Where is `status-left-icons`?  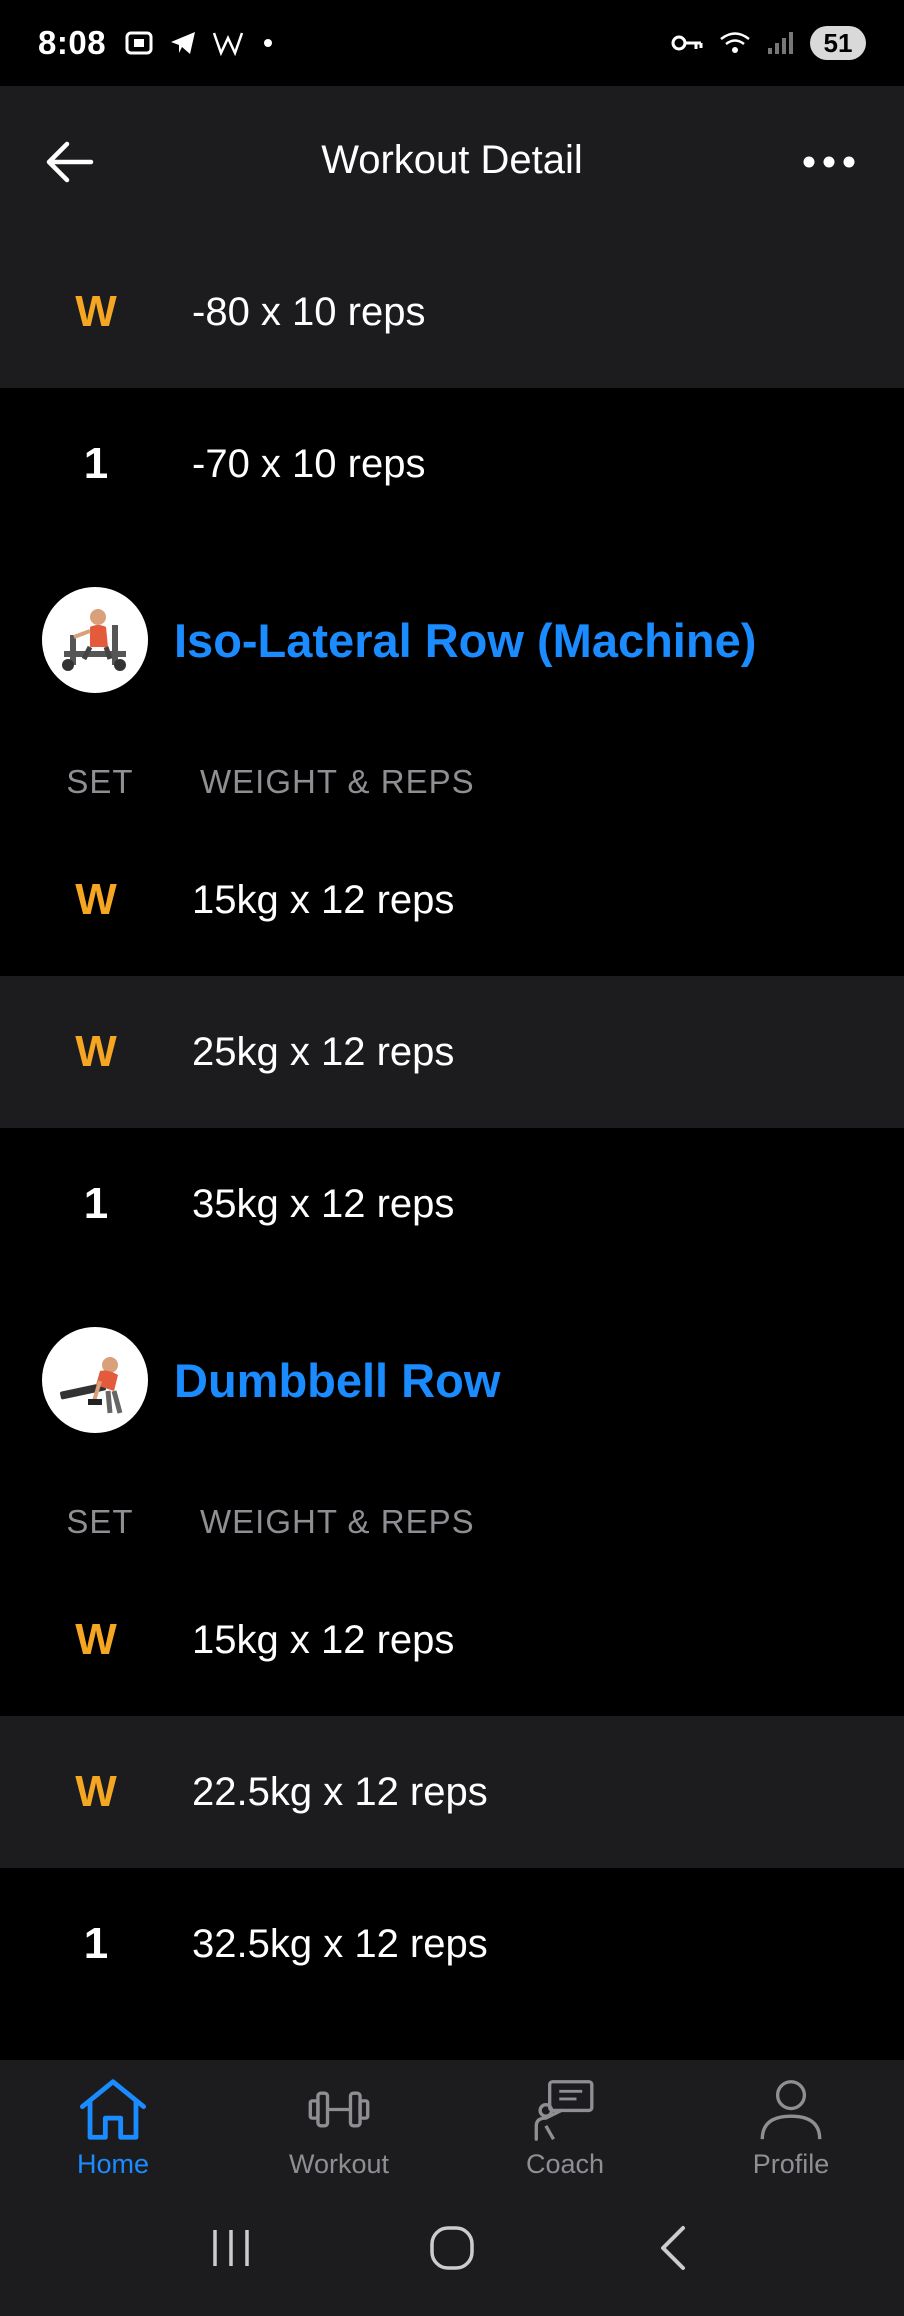
status-left-icons is located at coordinates (201, 43).